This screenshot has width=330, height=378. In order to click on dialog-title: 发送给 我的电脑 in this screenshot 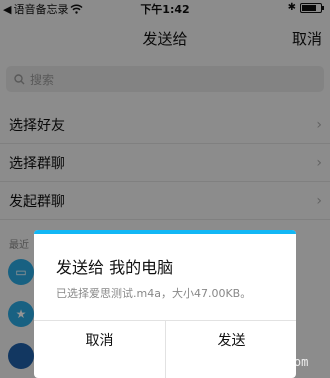, I will do `click(115, 267)`.